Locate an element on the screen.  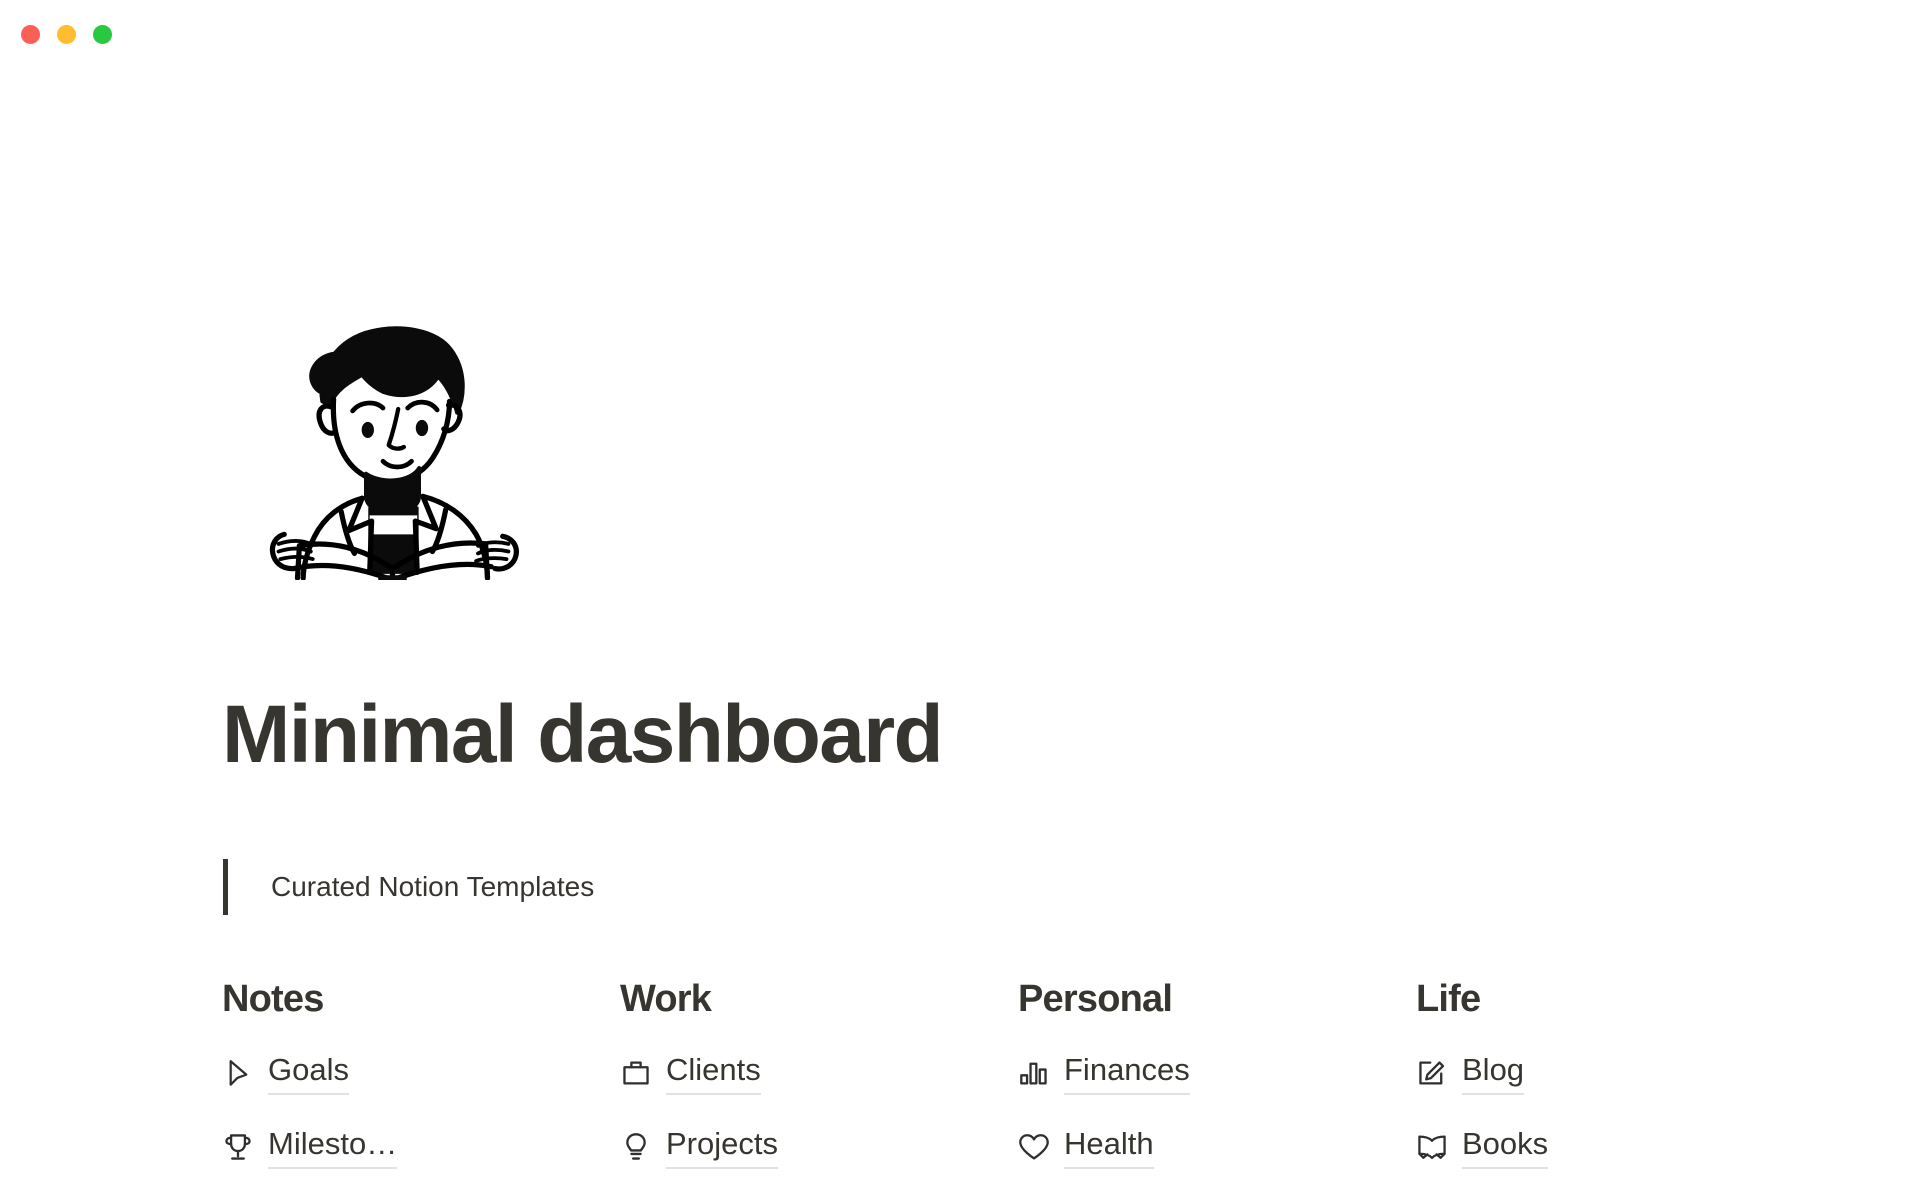
minimize-button is located at coordinates (66, 34).